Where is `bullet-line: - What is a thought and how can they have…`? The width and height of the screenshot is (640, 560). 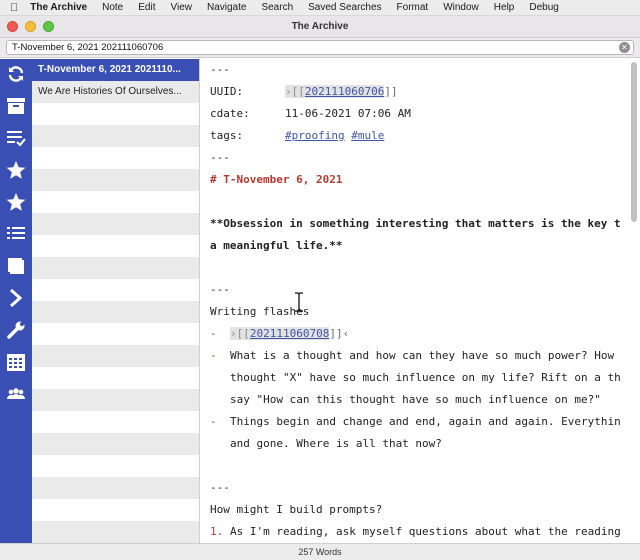 bullet-line: - What is a thought and how can they have… is located at coordinates (412, 356).